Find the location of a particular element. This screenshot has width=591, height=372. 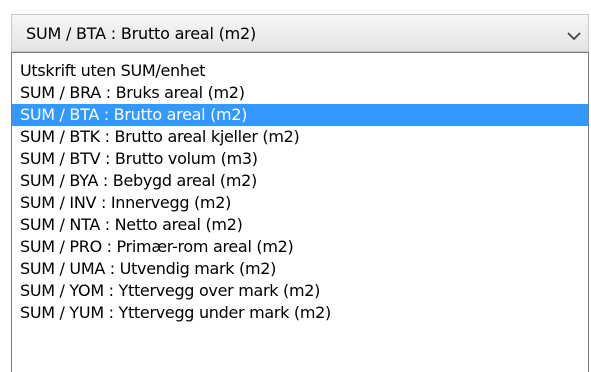

option-bta: SUM / BTA : Brutto areal (m2) is located at coordinates (300, 115).